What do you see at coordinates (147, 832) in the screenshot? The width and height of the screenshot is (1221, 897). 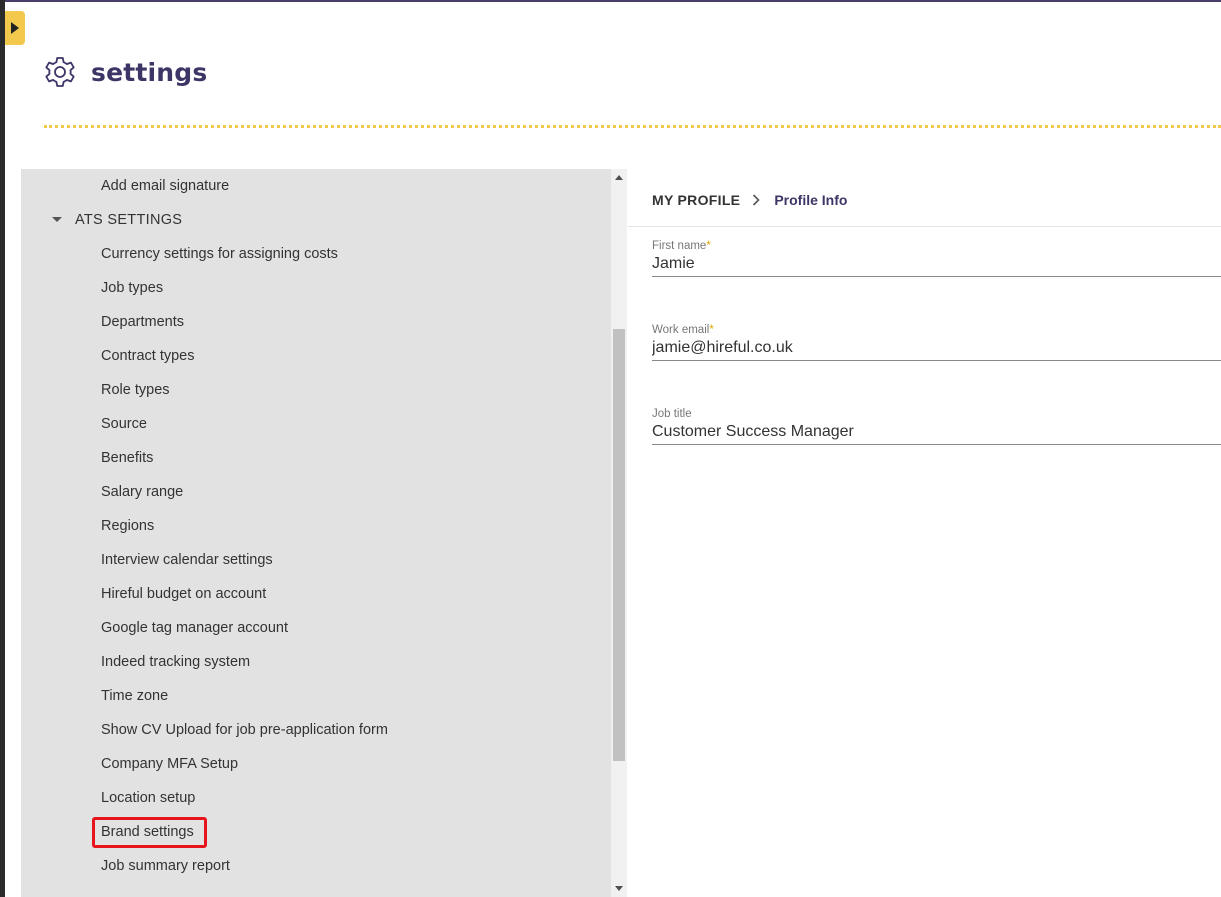 I see `sidebar-item-label: Brand settings` at bounding box center [147, 832].